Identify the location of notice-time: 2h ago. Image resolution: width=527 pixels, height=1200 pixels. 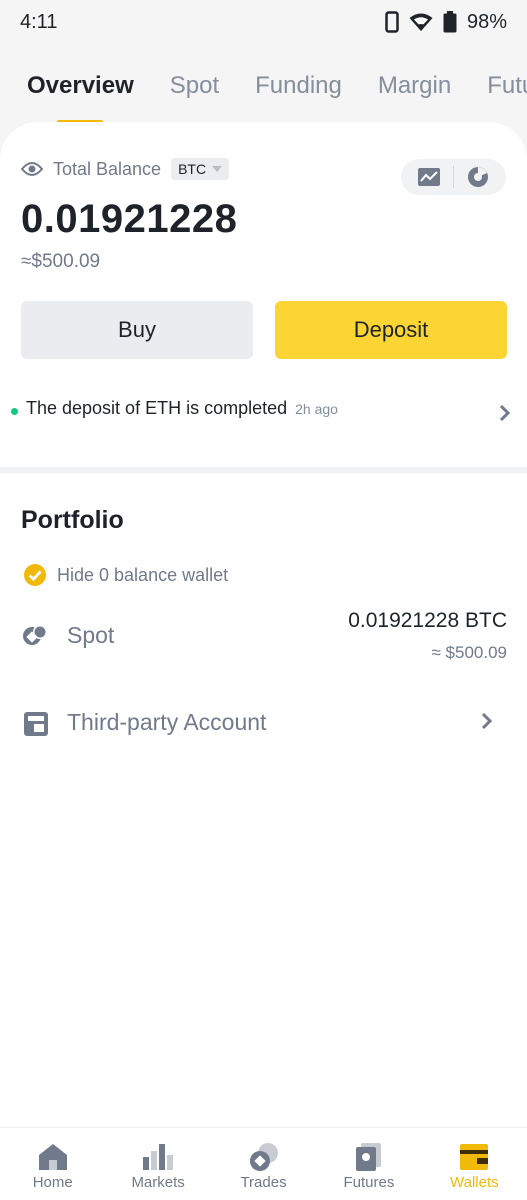
(316, 408).